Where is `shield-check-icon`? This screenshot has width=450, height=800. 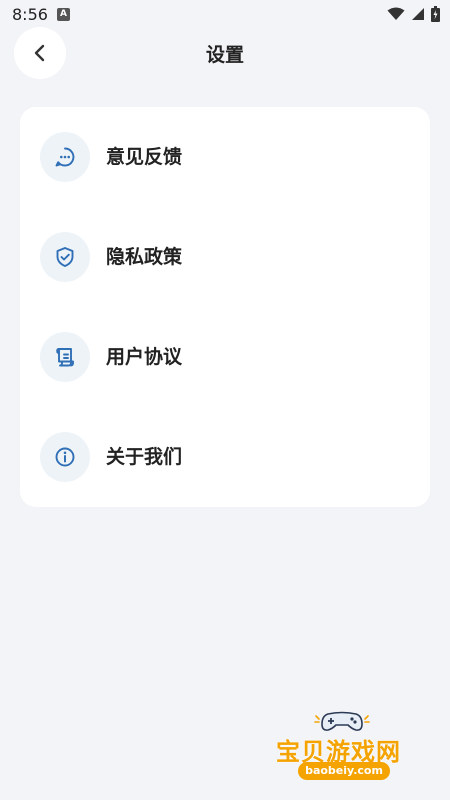 shield-check-icon is located at coordinates (65, 257).